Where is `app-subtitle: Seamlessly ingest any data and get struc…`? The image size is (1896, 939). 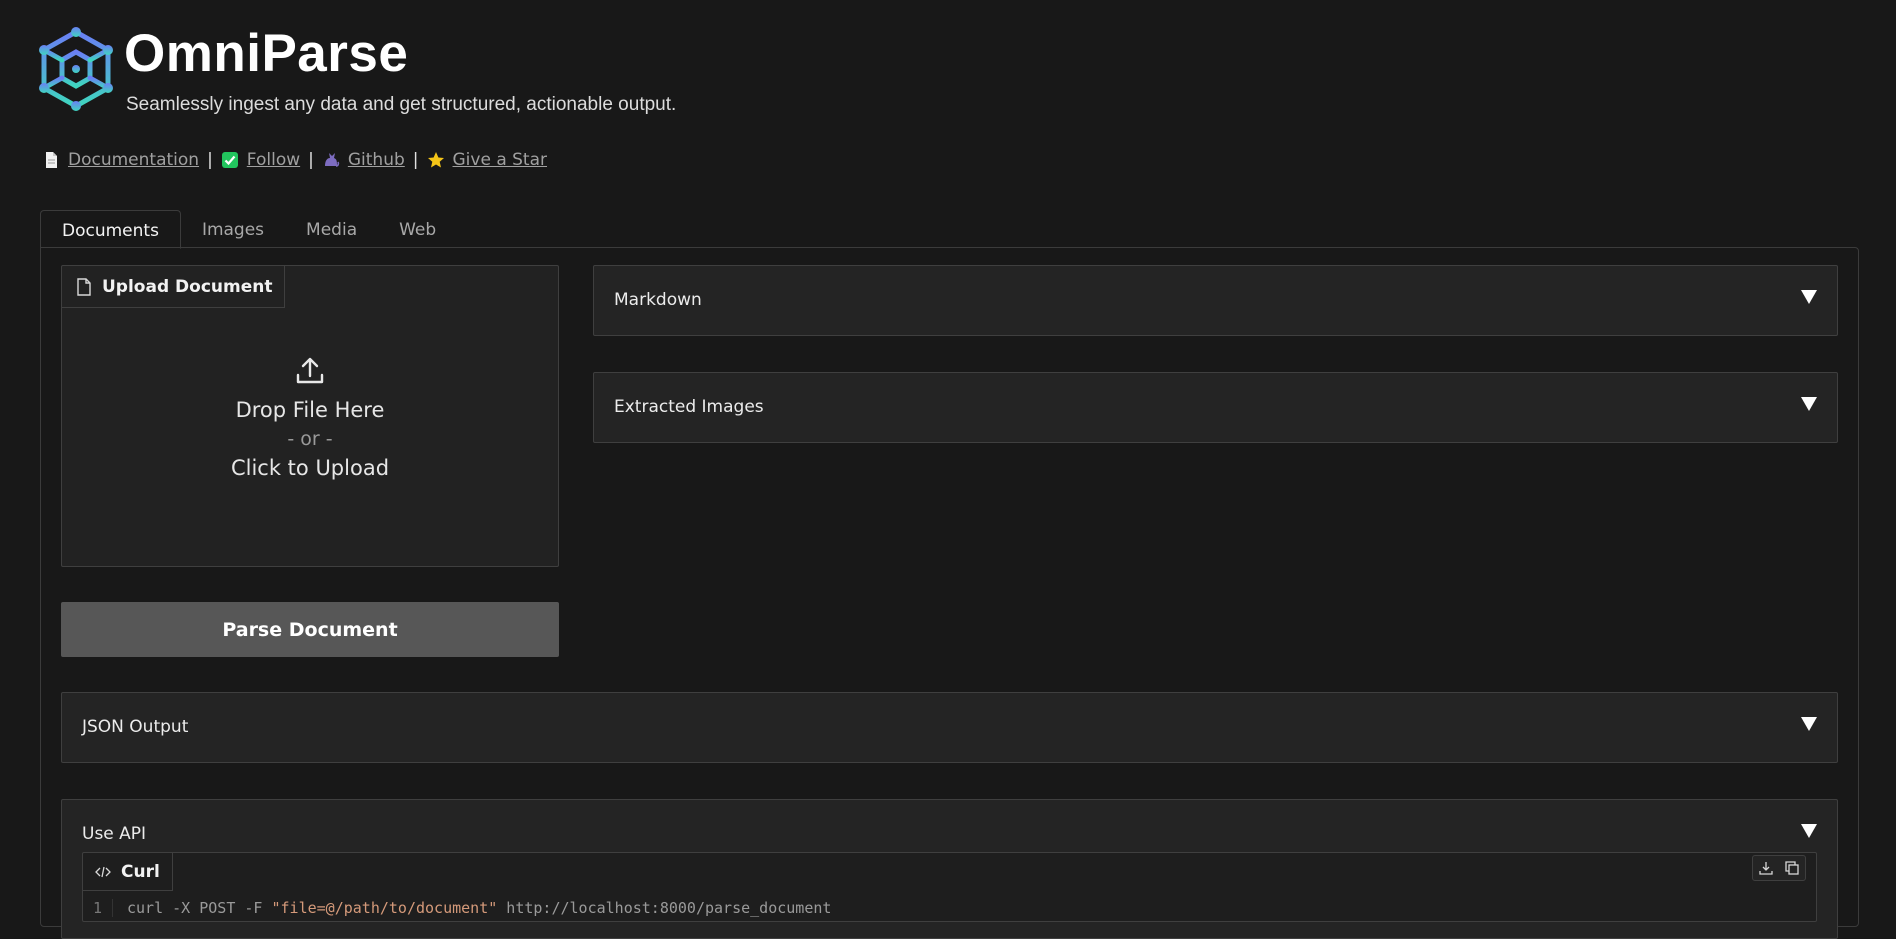 app-subtitle: Seamlessly ingest any data and get struc… is located at coordinates (401, 104).